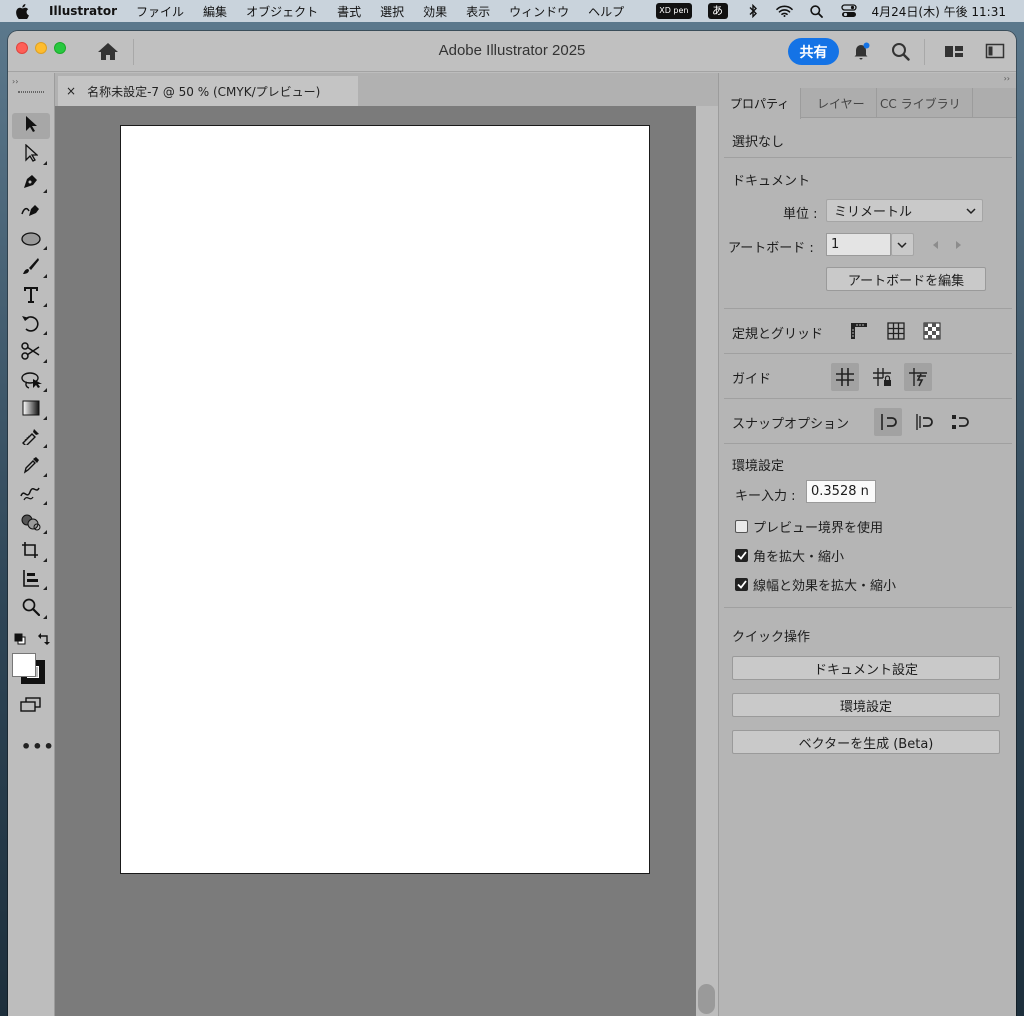  What do you see at coordinates (31, 438) in the screenshot?
I see `mesh-tool` at bounding box center [31, 438].